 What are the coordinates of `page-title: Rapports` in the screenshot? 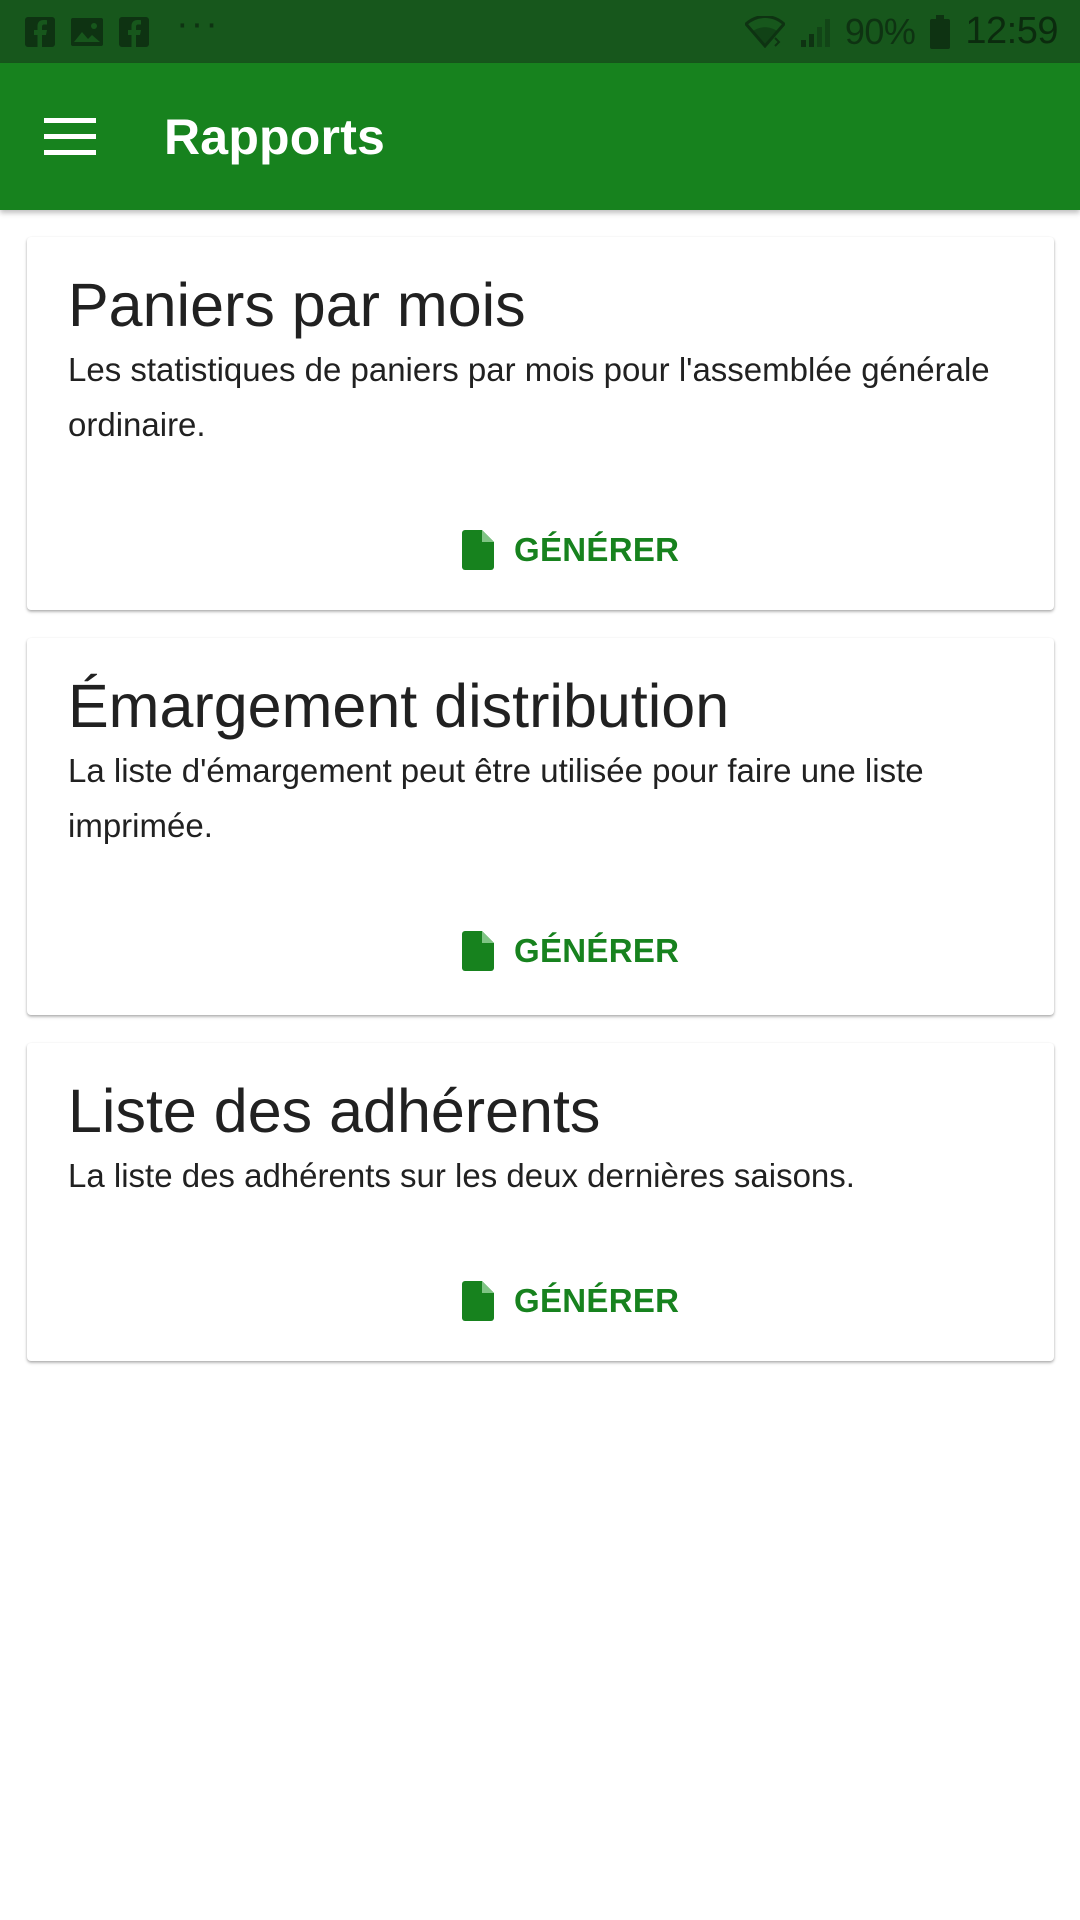 It's located at (275, 136).